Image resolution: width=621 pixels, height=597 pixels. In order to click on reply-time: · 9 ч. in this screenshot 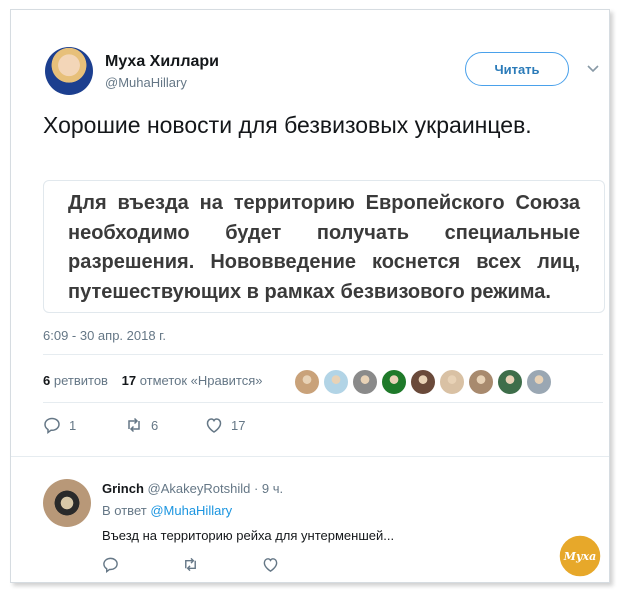, I will do `click(268, 488)`.